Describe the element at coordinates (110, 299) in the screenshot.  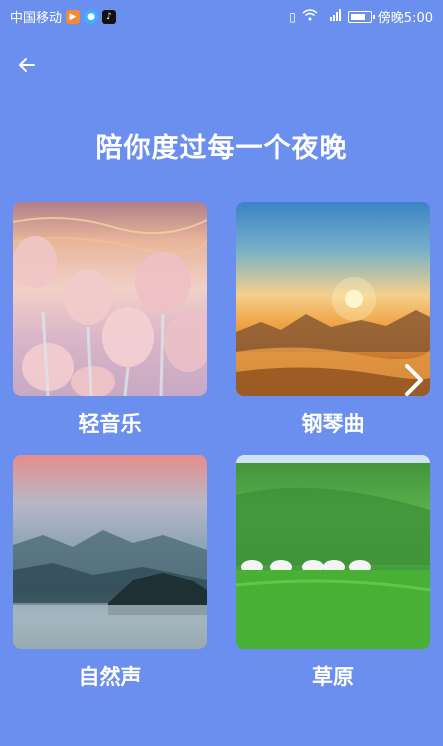
I see `tulips-image` at that location.